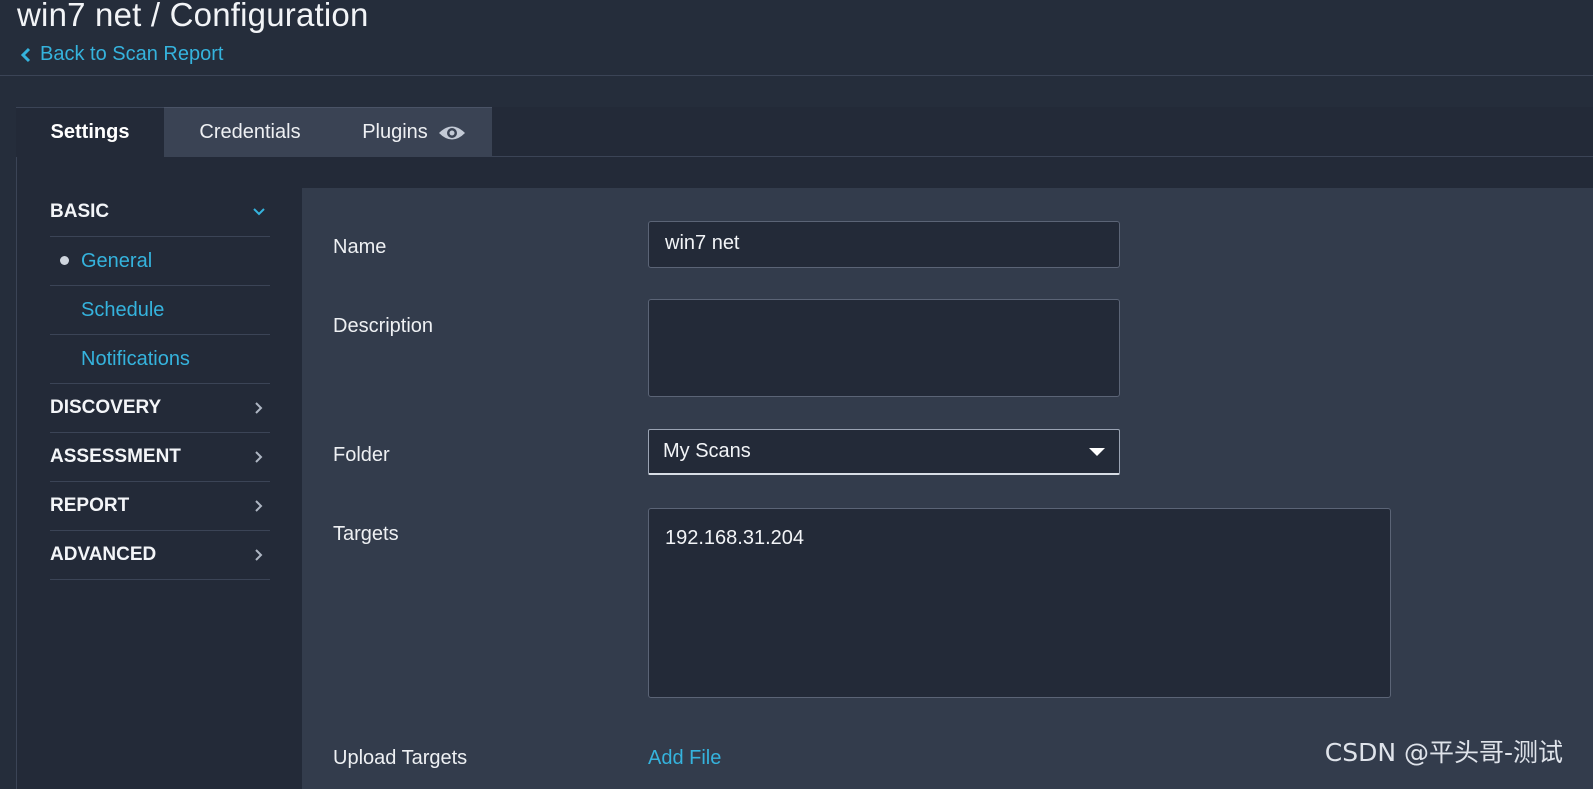  I want to click on tab-credentials-label: Credentials, so click(250, 132).